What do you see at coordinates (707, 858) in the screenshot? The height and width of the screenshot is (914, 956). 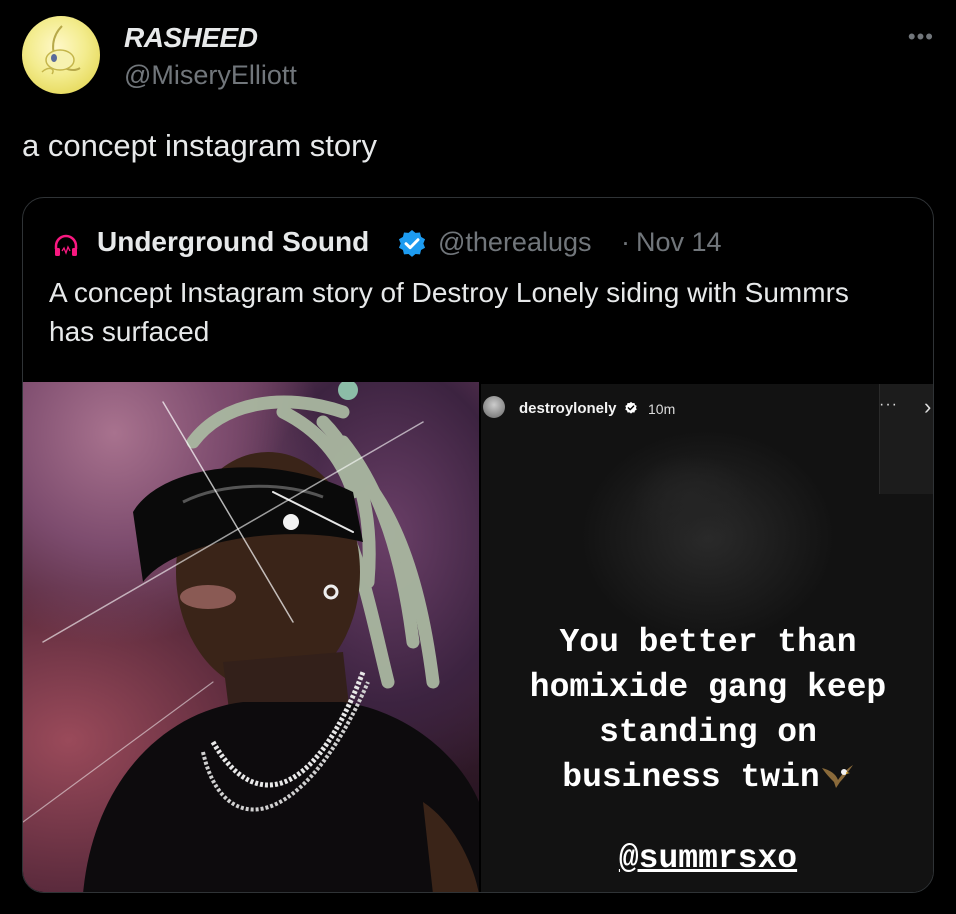 I see `story-mention: @summrsxo` at bounding box center [707, 858].